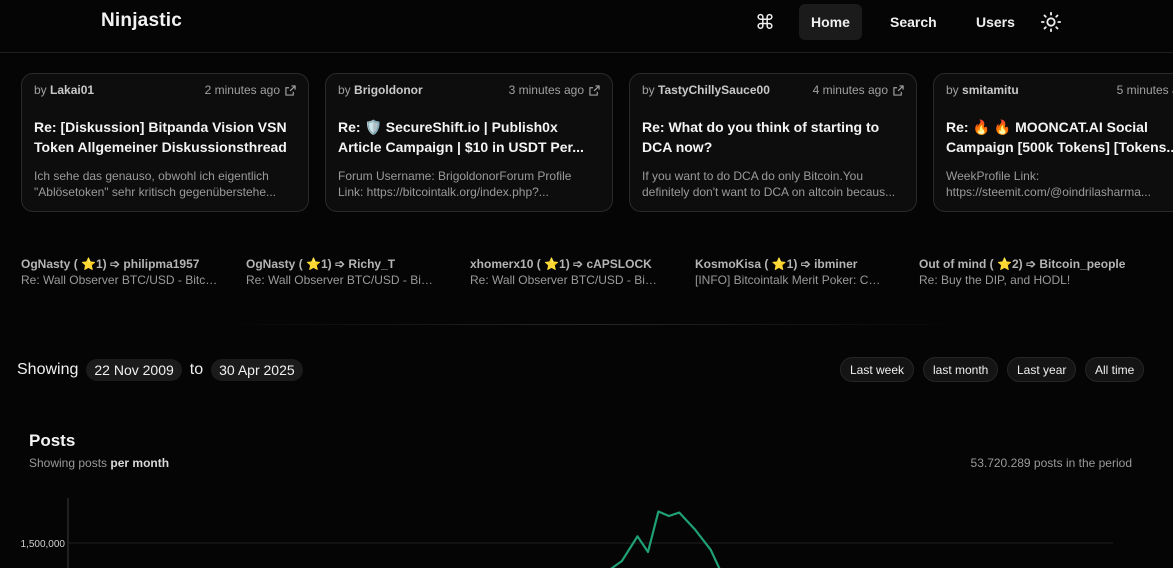  Describe the element at coordinates (161, 264) in the screenshot. I see `merit-receiver: philipma1957` at that location.